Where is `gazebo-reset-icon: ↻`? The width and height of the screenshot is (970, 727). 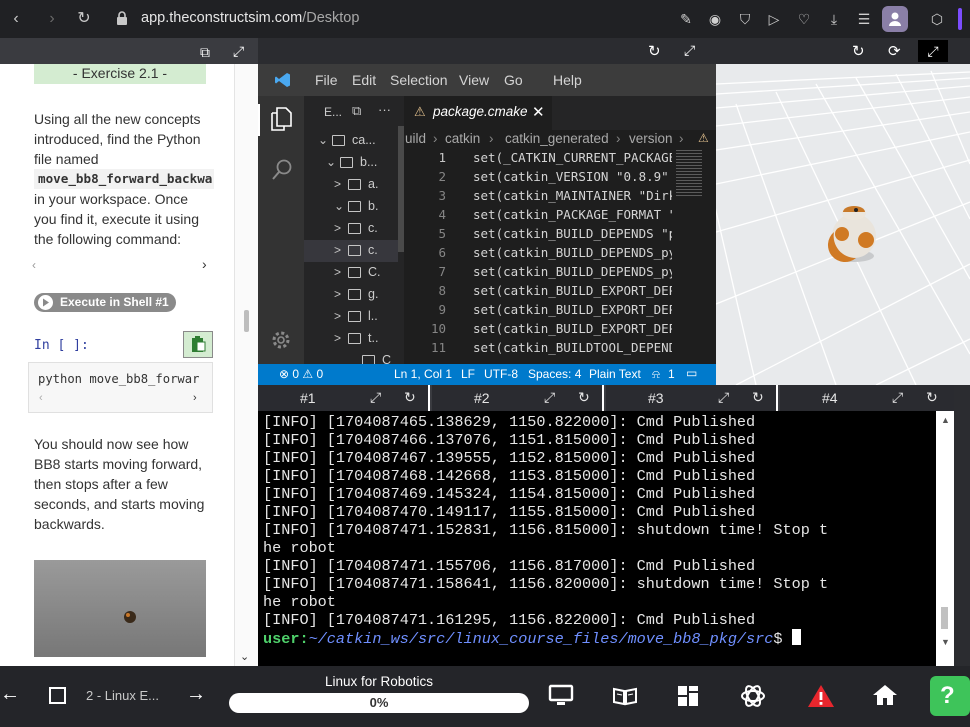
gazebo-reset-icon: ↻ is located at coordinates (858, 51).